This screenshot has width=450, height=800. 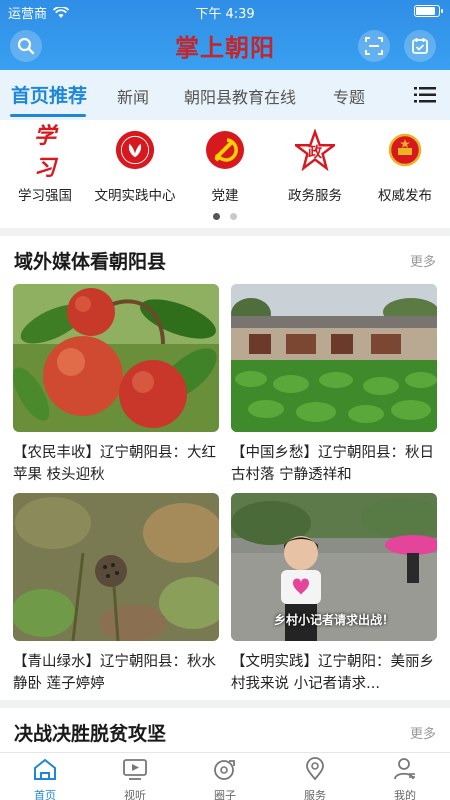 I want to click on app-header: 运营商 下午 4:39 掌上朝阳, so click(x=225, y=35).